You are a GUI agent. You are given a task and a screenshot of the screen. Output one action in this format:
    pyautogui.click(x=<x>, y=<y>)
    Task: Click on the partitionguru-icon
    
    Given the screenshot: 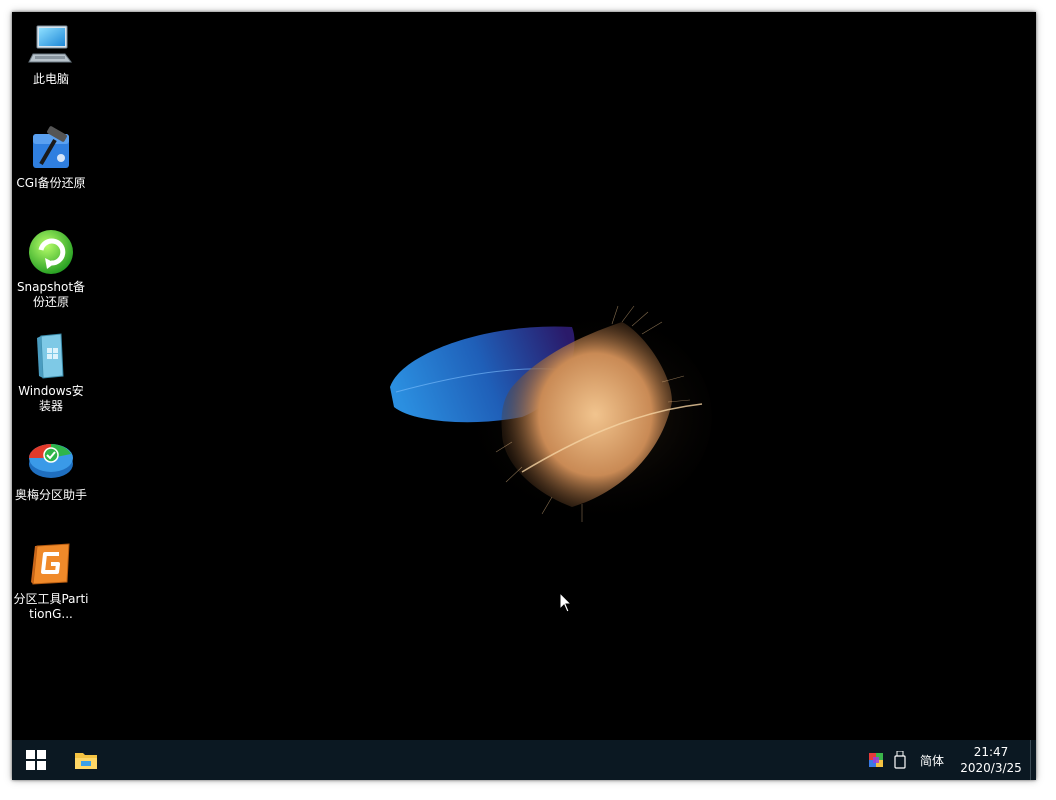 What is the action you would take?
    pyautogui.click(x=51, y=564)
    